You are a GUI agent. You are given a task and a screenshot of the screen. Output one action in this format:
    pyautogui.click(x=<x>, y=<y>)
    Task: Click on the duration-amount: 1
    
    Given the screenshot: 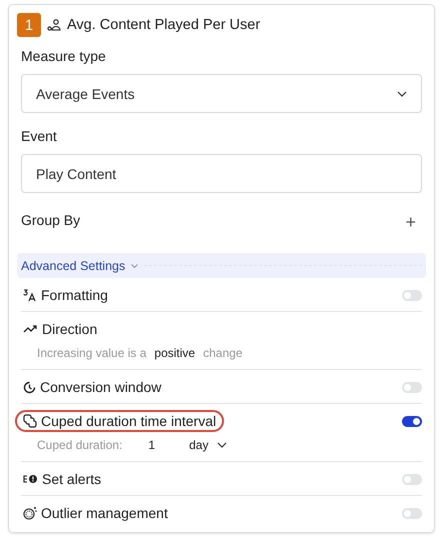 What is the action you would take?
    pyautogui.click(x=152, y=445)
    